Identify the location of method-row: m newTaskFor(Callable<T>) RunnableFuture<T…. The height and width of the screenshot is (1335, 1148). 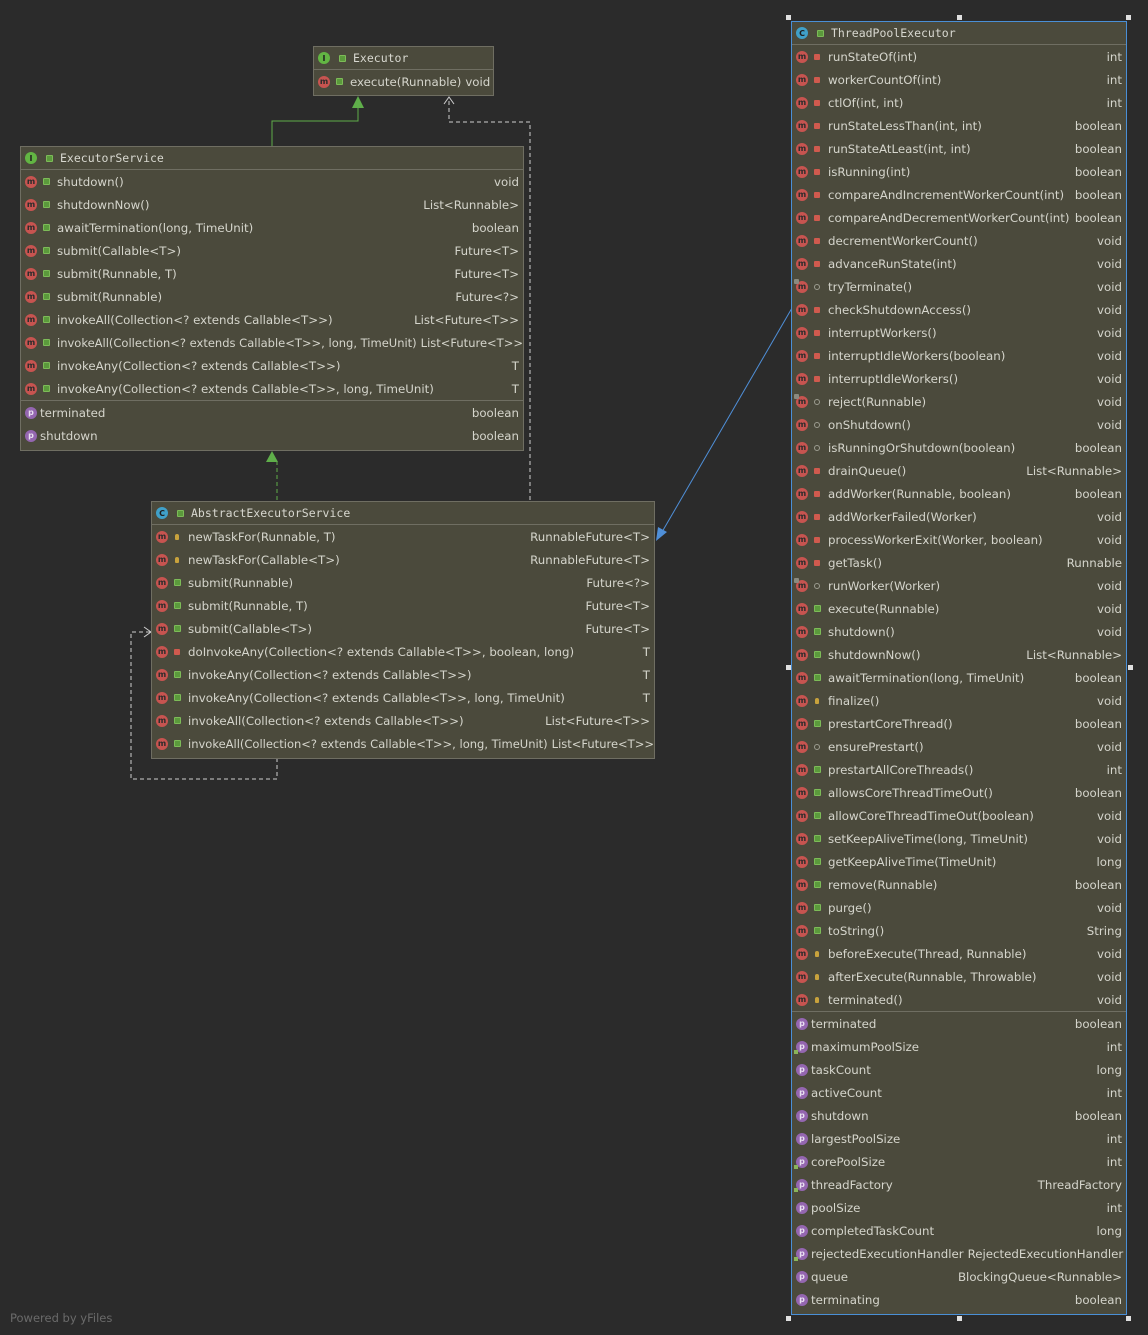
(403, 559).